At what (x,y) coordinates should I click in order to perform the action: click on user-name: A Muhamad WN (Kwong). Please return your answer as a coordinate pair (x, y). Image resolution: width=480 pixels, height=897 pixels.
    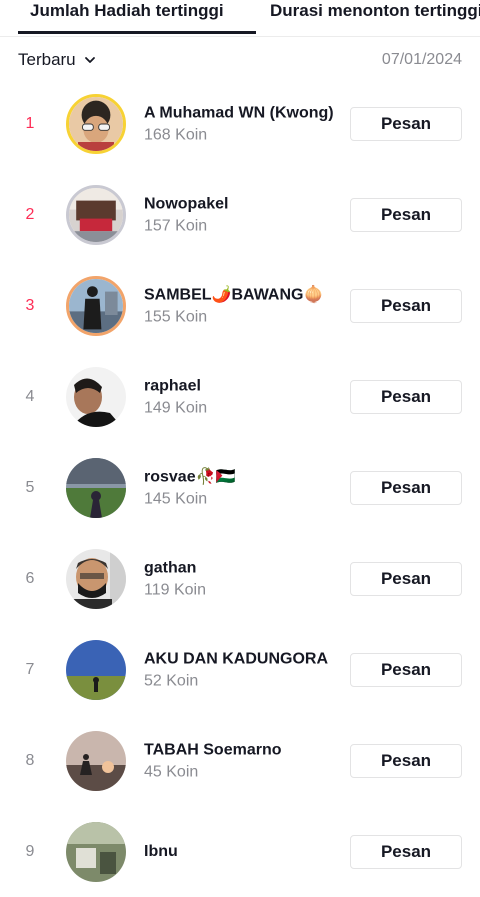
    Looking at the image, I should click on (242, 112).